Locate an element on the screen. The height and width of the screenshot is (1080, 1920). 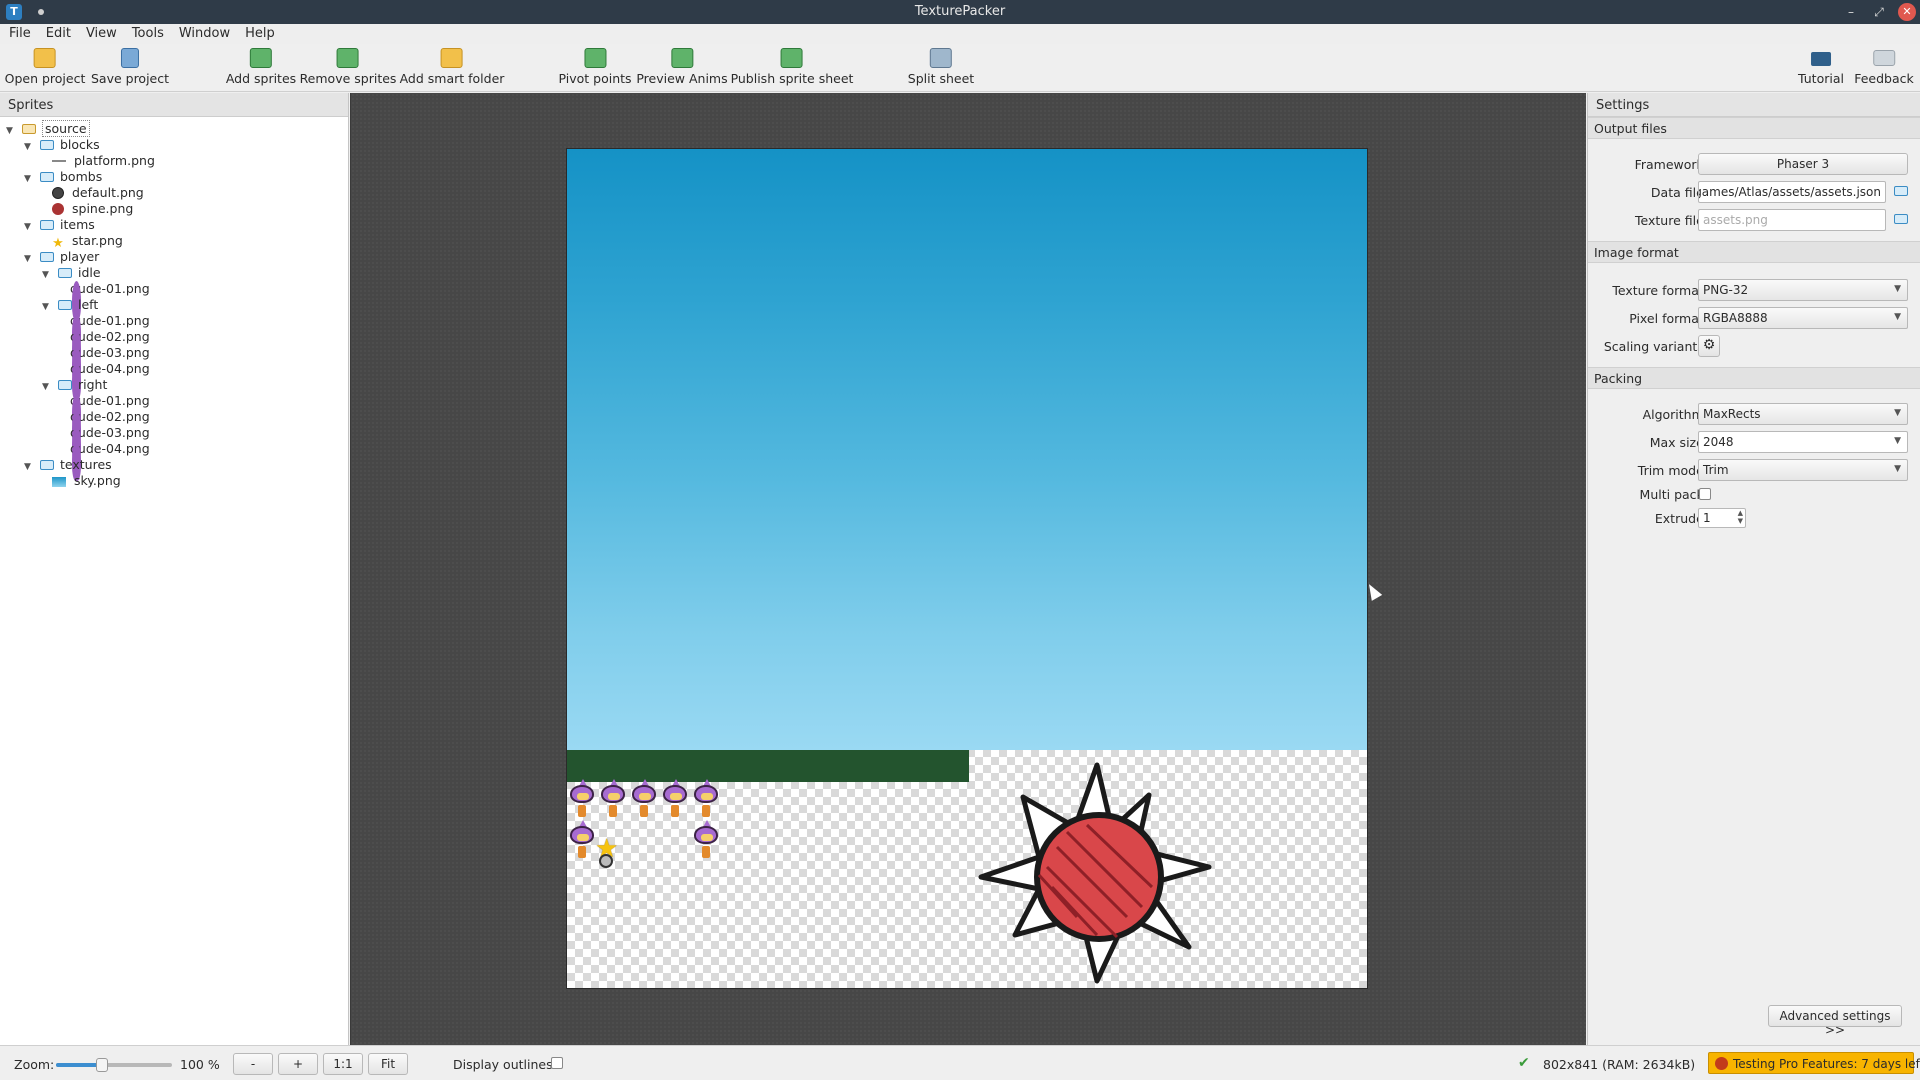
zoom-in-button: + is located at coordinates (298, 1064).